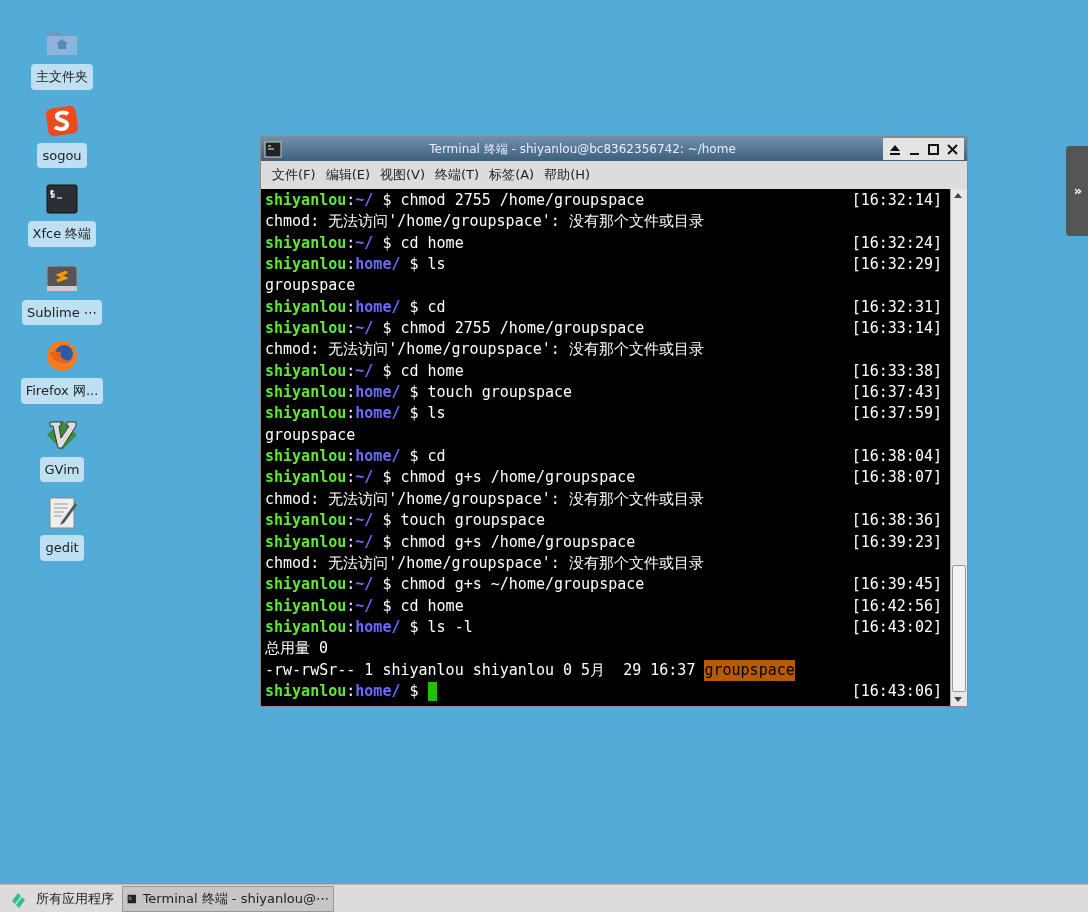  What do you see at coordinates (896, 478) in the screenshot?
I see `timestamp: [16:38:07]` at bounding box center [896, 478].